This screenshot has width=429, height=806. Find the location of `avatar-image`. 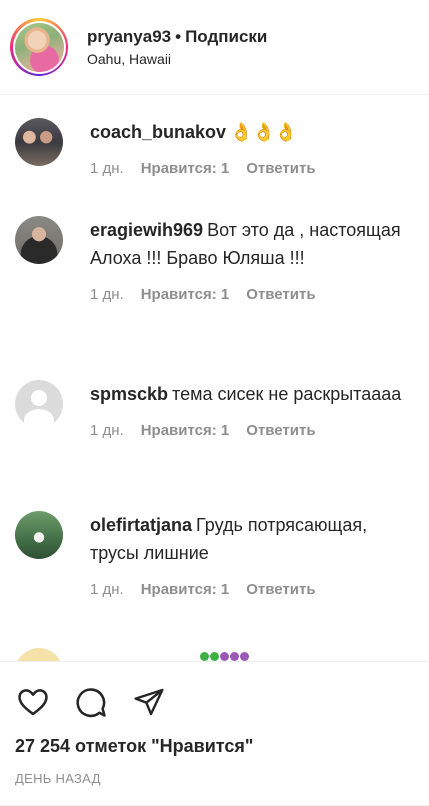

avatar-image is located at coordinates (39, 47).